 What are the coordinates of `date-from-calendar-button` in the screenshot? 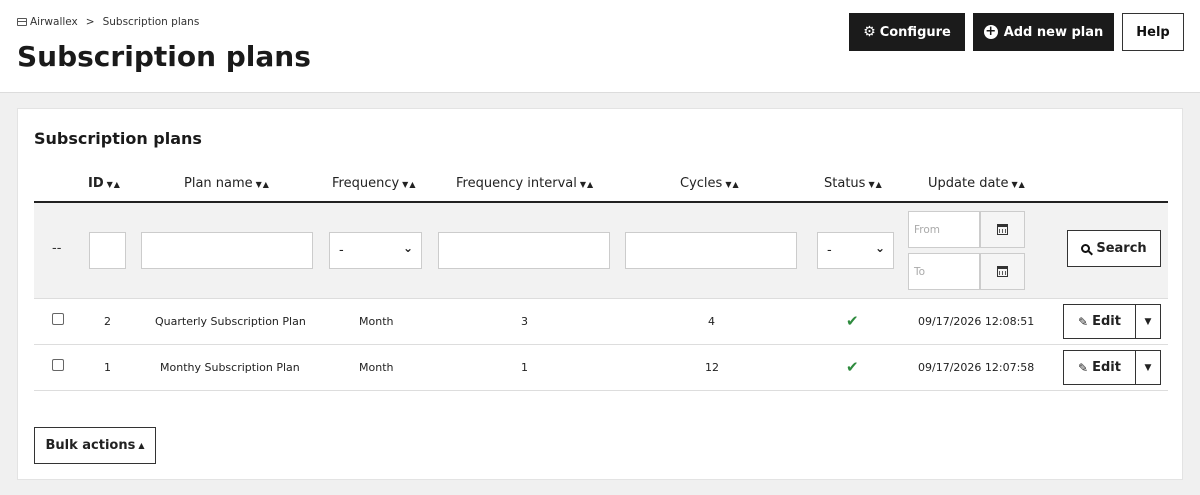 It's located at (1002, 229).